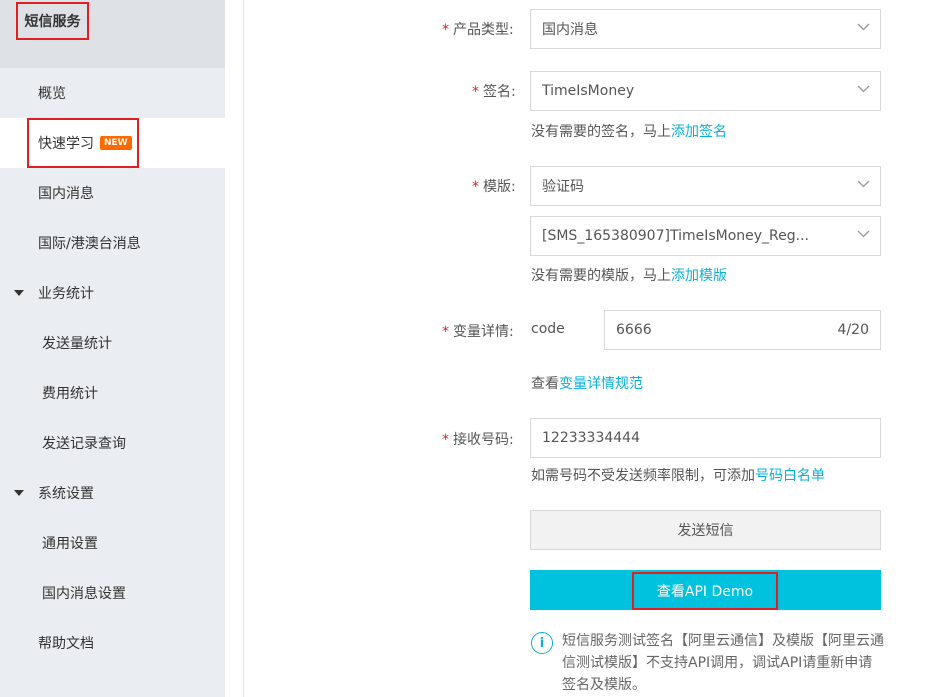 This screenshot has width=927, height=697. I want to click on sidebar-item-label: 概览, so click(52, 94).